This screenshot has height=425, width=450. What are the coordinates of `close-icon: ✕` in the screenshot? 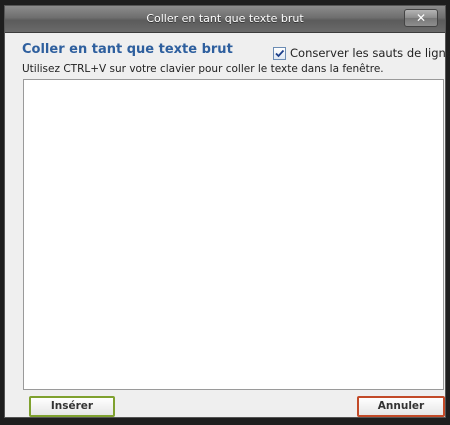 It's located at (421, 18).